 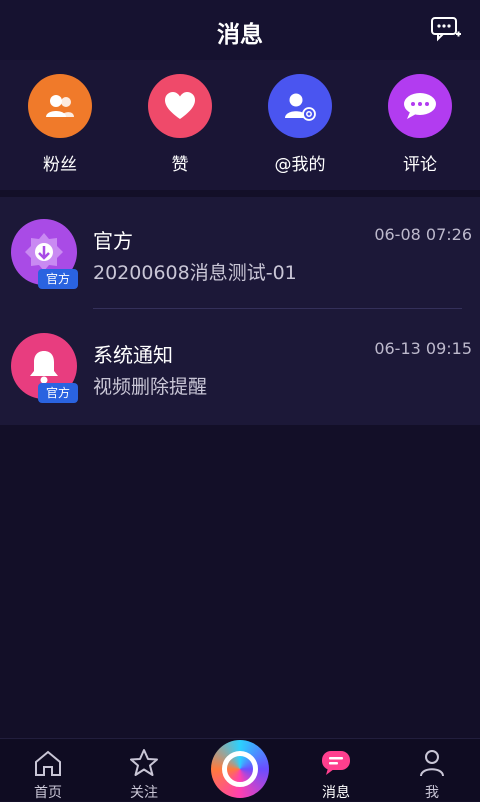 I want to click on page-title: 消息, so click(x=240, y=35).